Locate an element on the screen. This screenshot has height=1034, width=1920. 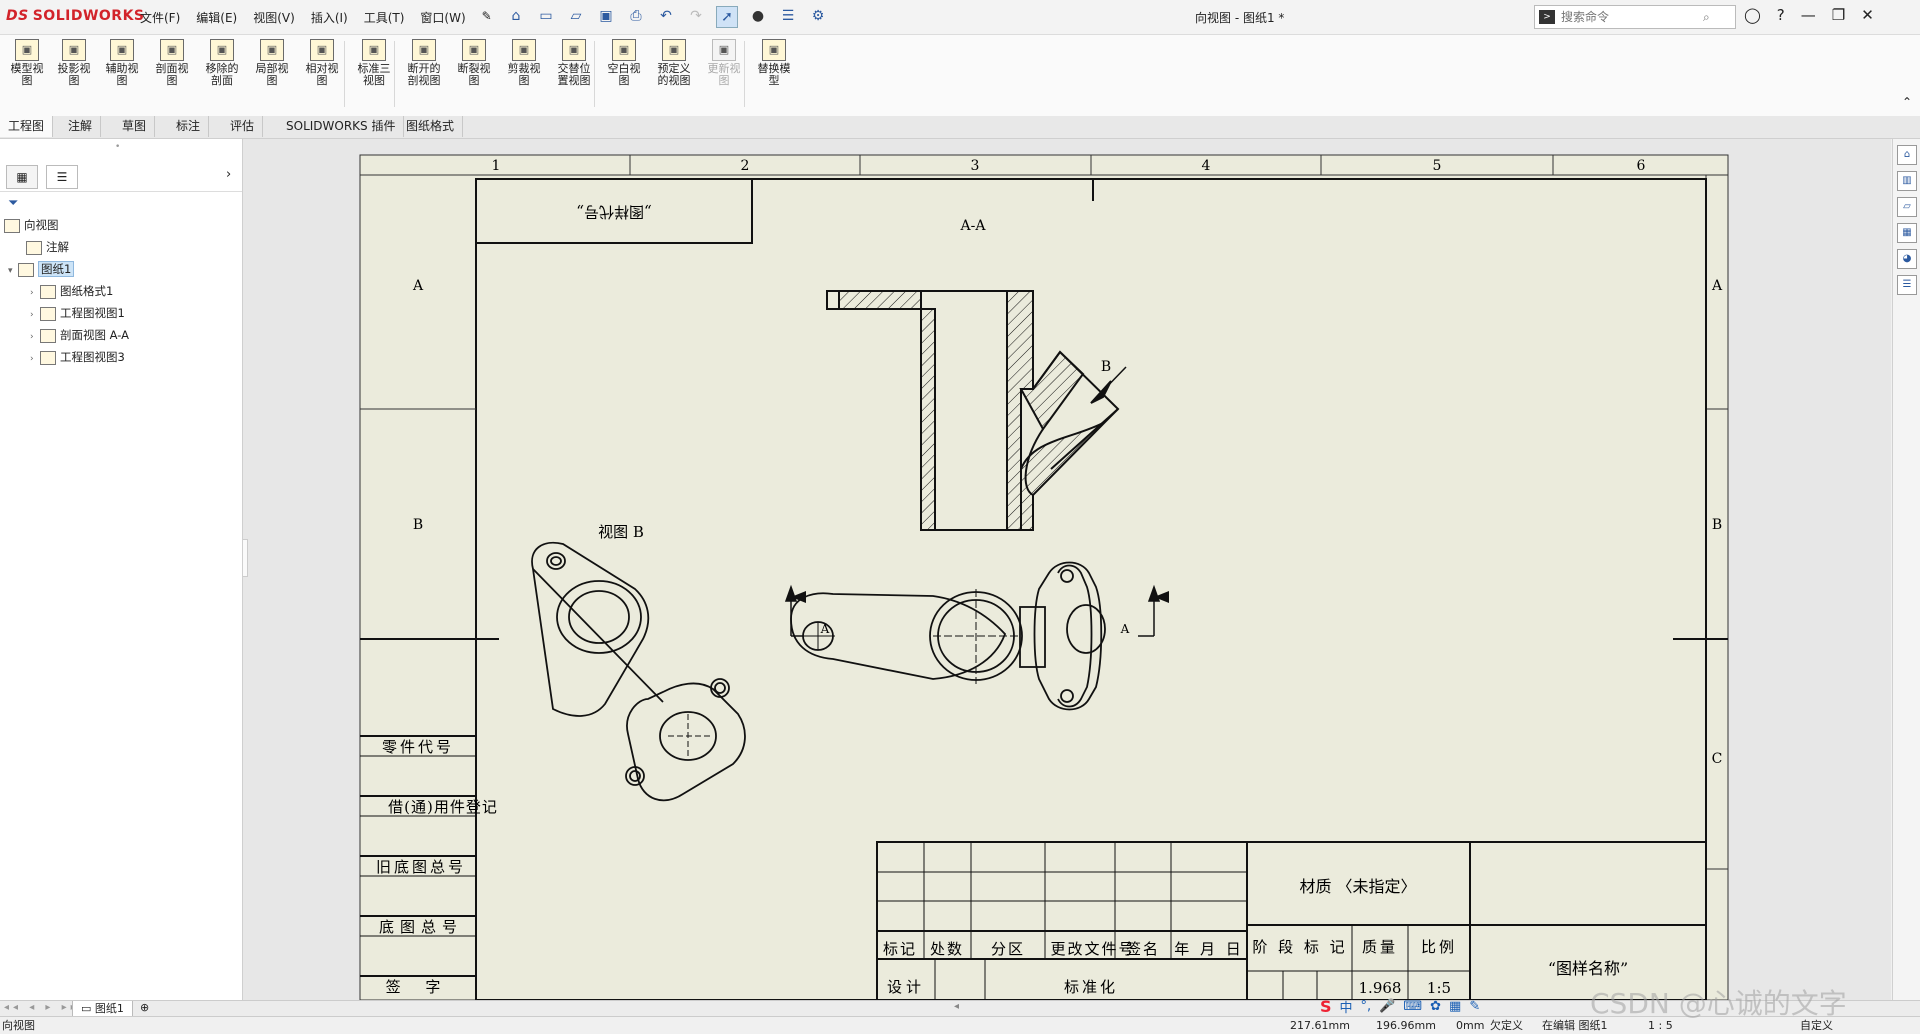
options-gear-icon: ⚙ is located at coordinates (818, 16).